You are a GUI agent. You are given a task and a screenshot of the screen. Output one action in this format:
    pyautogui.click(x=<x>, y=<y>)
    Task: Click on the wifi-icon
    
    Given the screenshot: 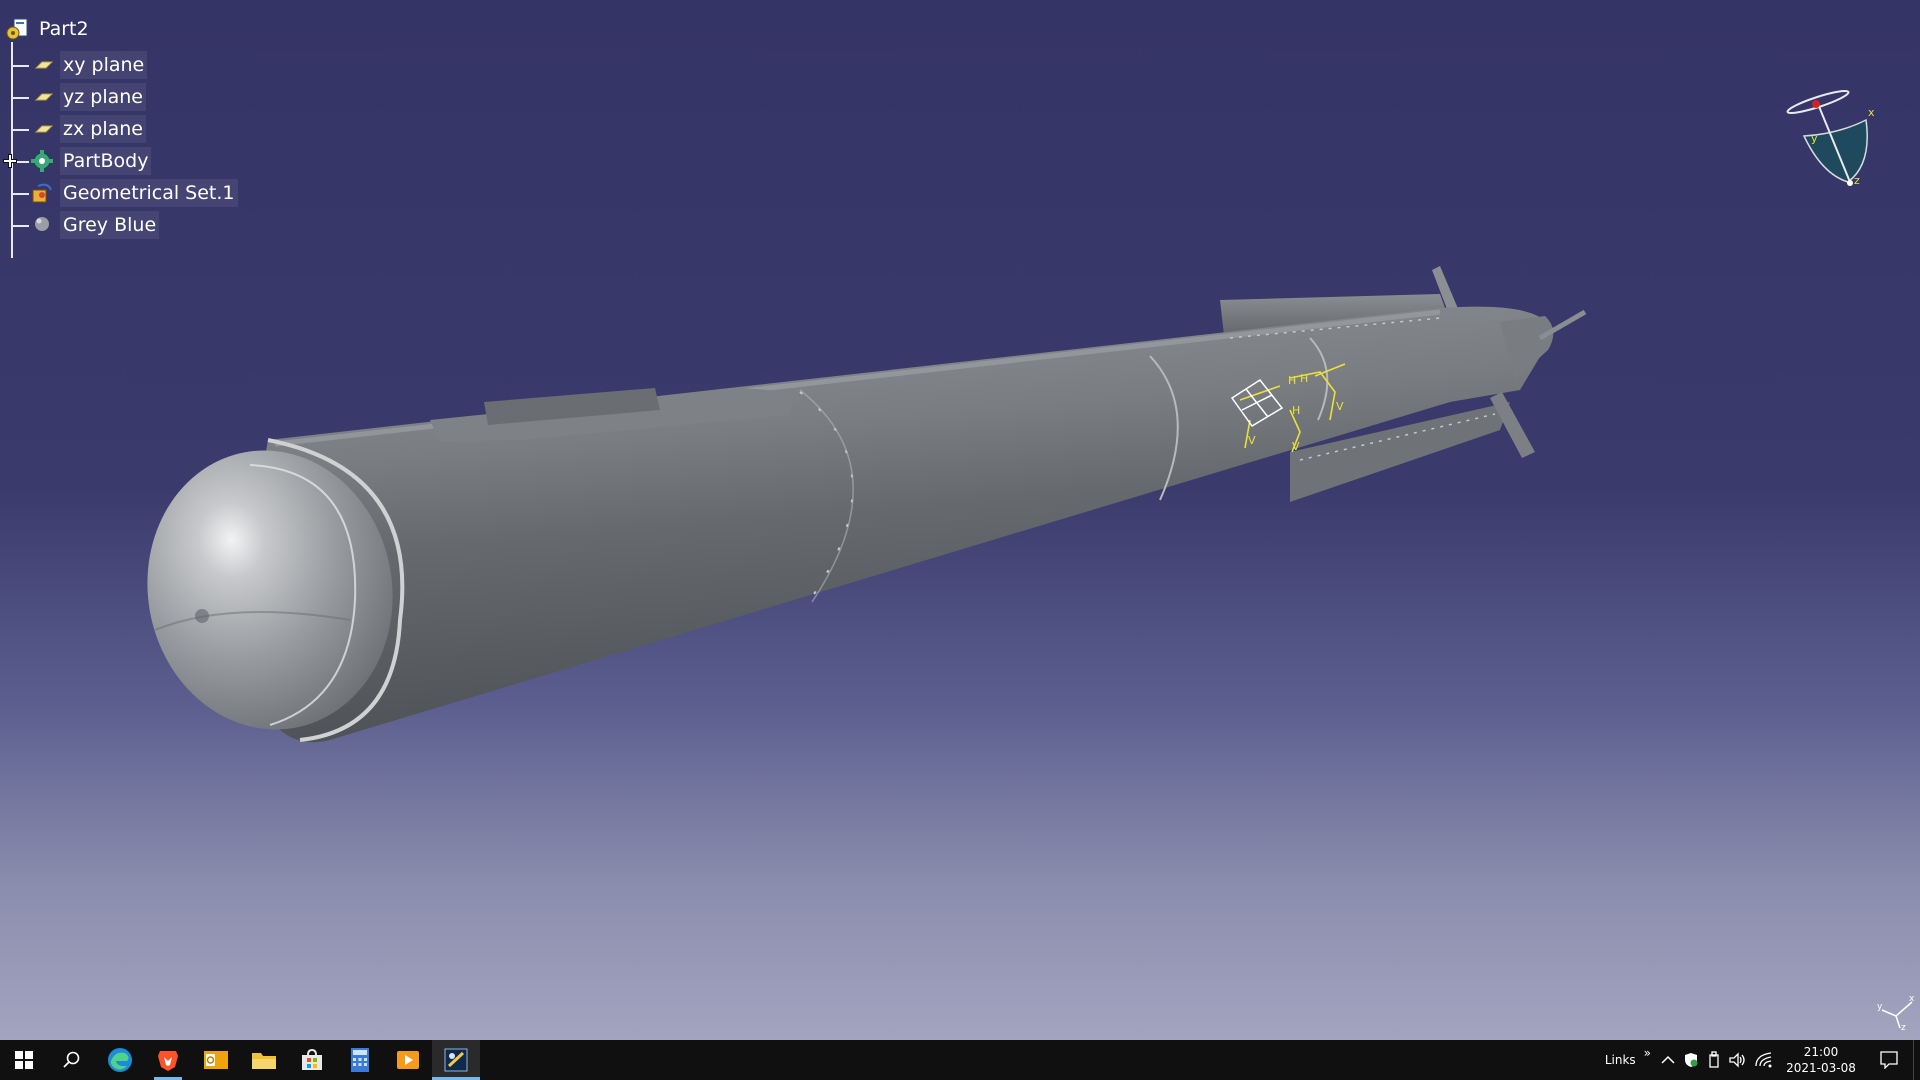 What is the action you would take?
    pyautogui.click(x=1763, y=1060)
    